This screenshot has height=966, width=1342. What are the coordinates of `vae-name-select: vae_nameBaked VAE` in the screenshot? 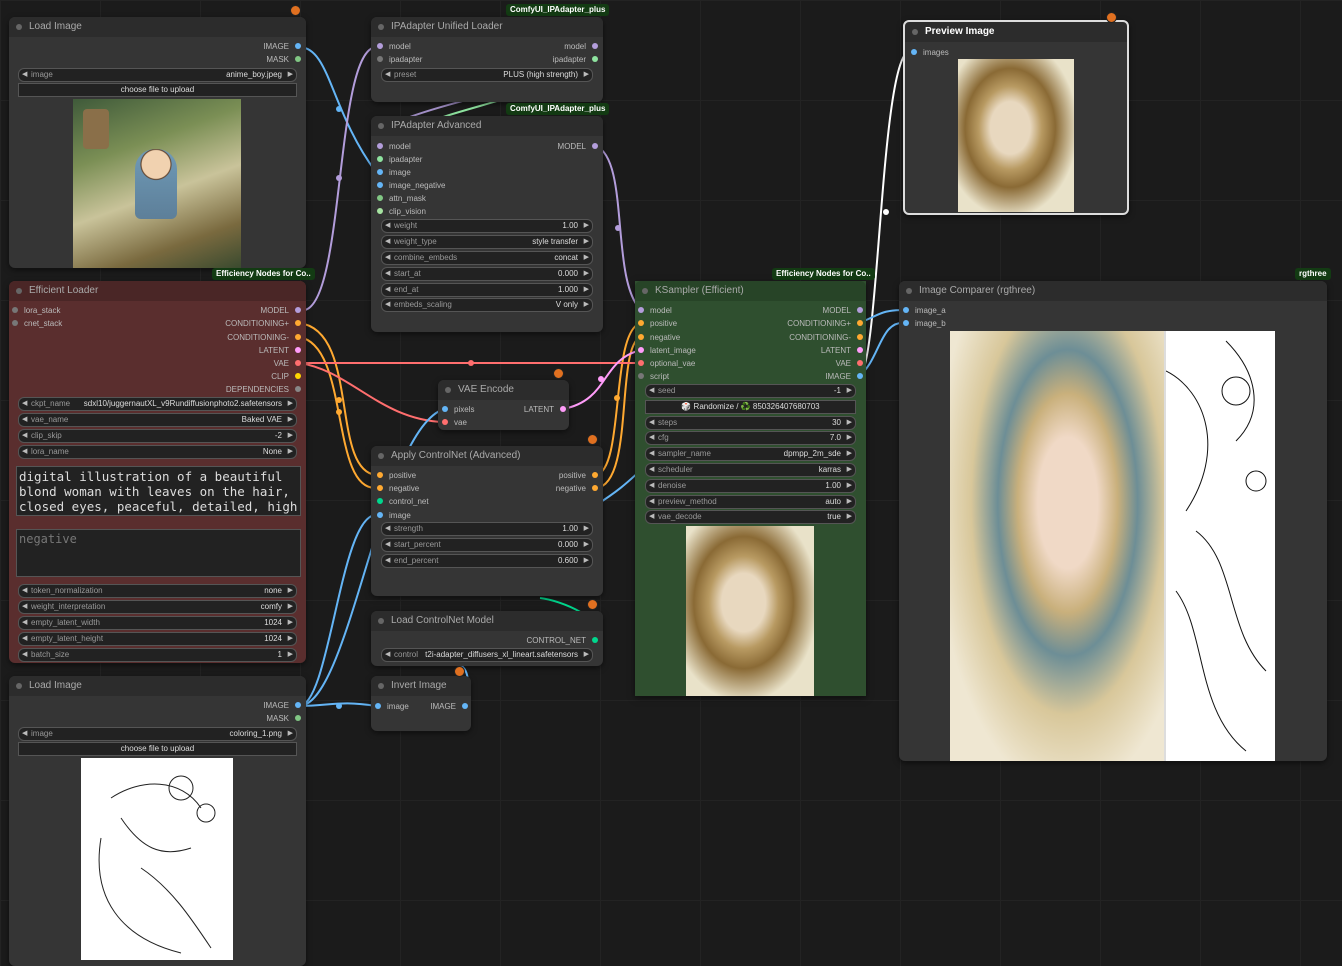 It's located at (157, 420).